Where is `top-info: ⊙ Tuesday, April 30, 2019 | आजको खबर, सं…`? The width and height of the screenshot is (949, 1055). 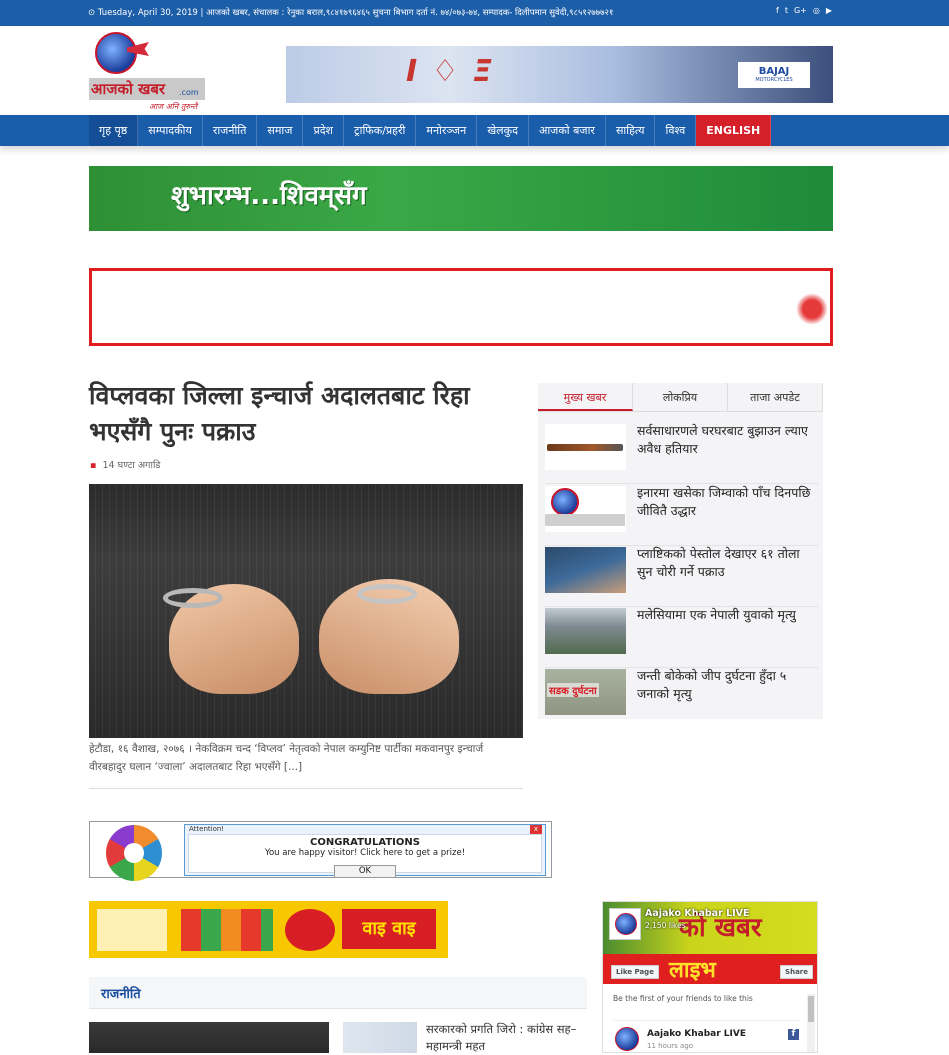
top-info: ⊙ Tuesday, April 30, 2019 | आजको खबर, सं… is located at coordinates (351, 13).